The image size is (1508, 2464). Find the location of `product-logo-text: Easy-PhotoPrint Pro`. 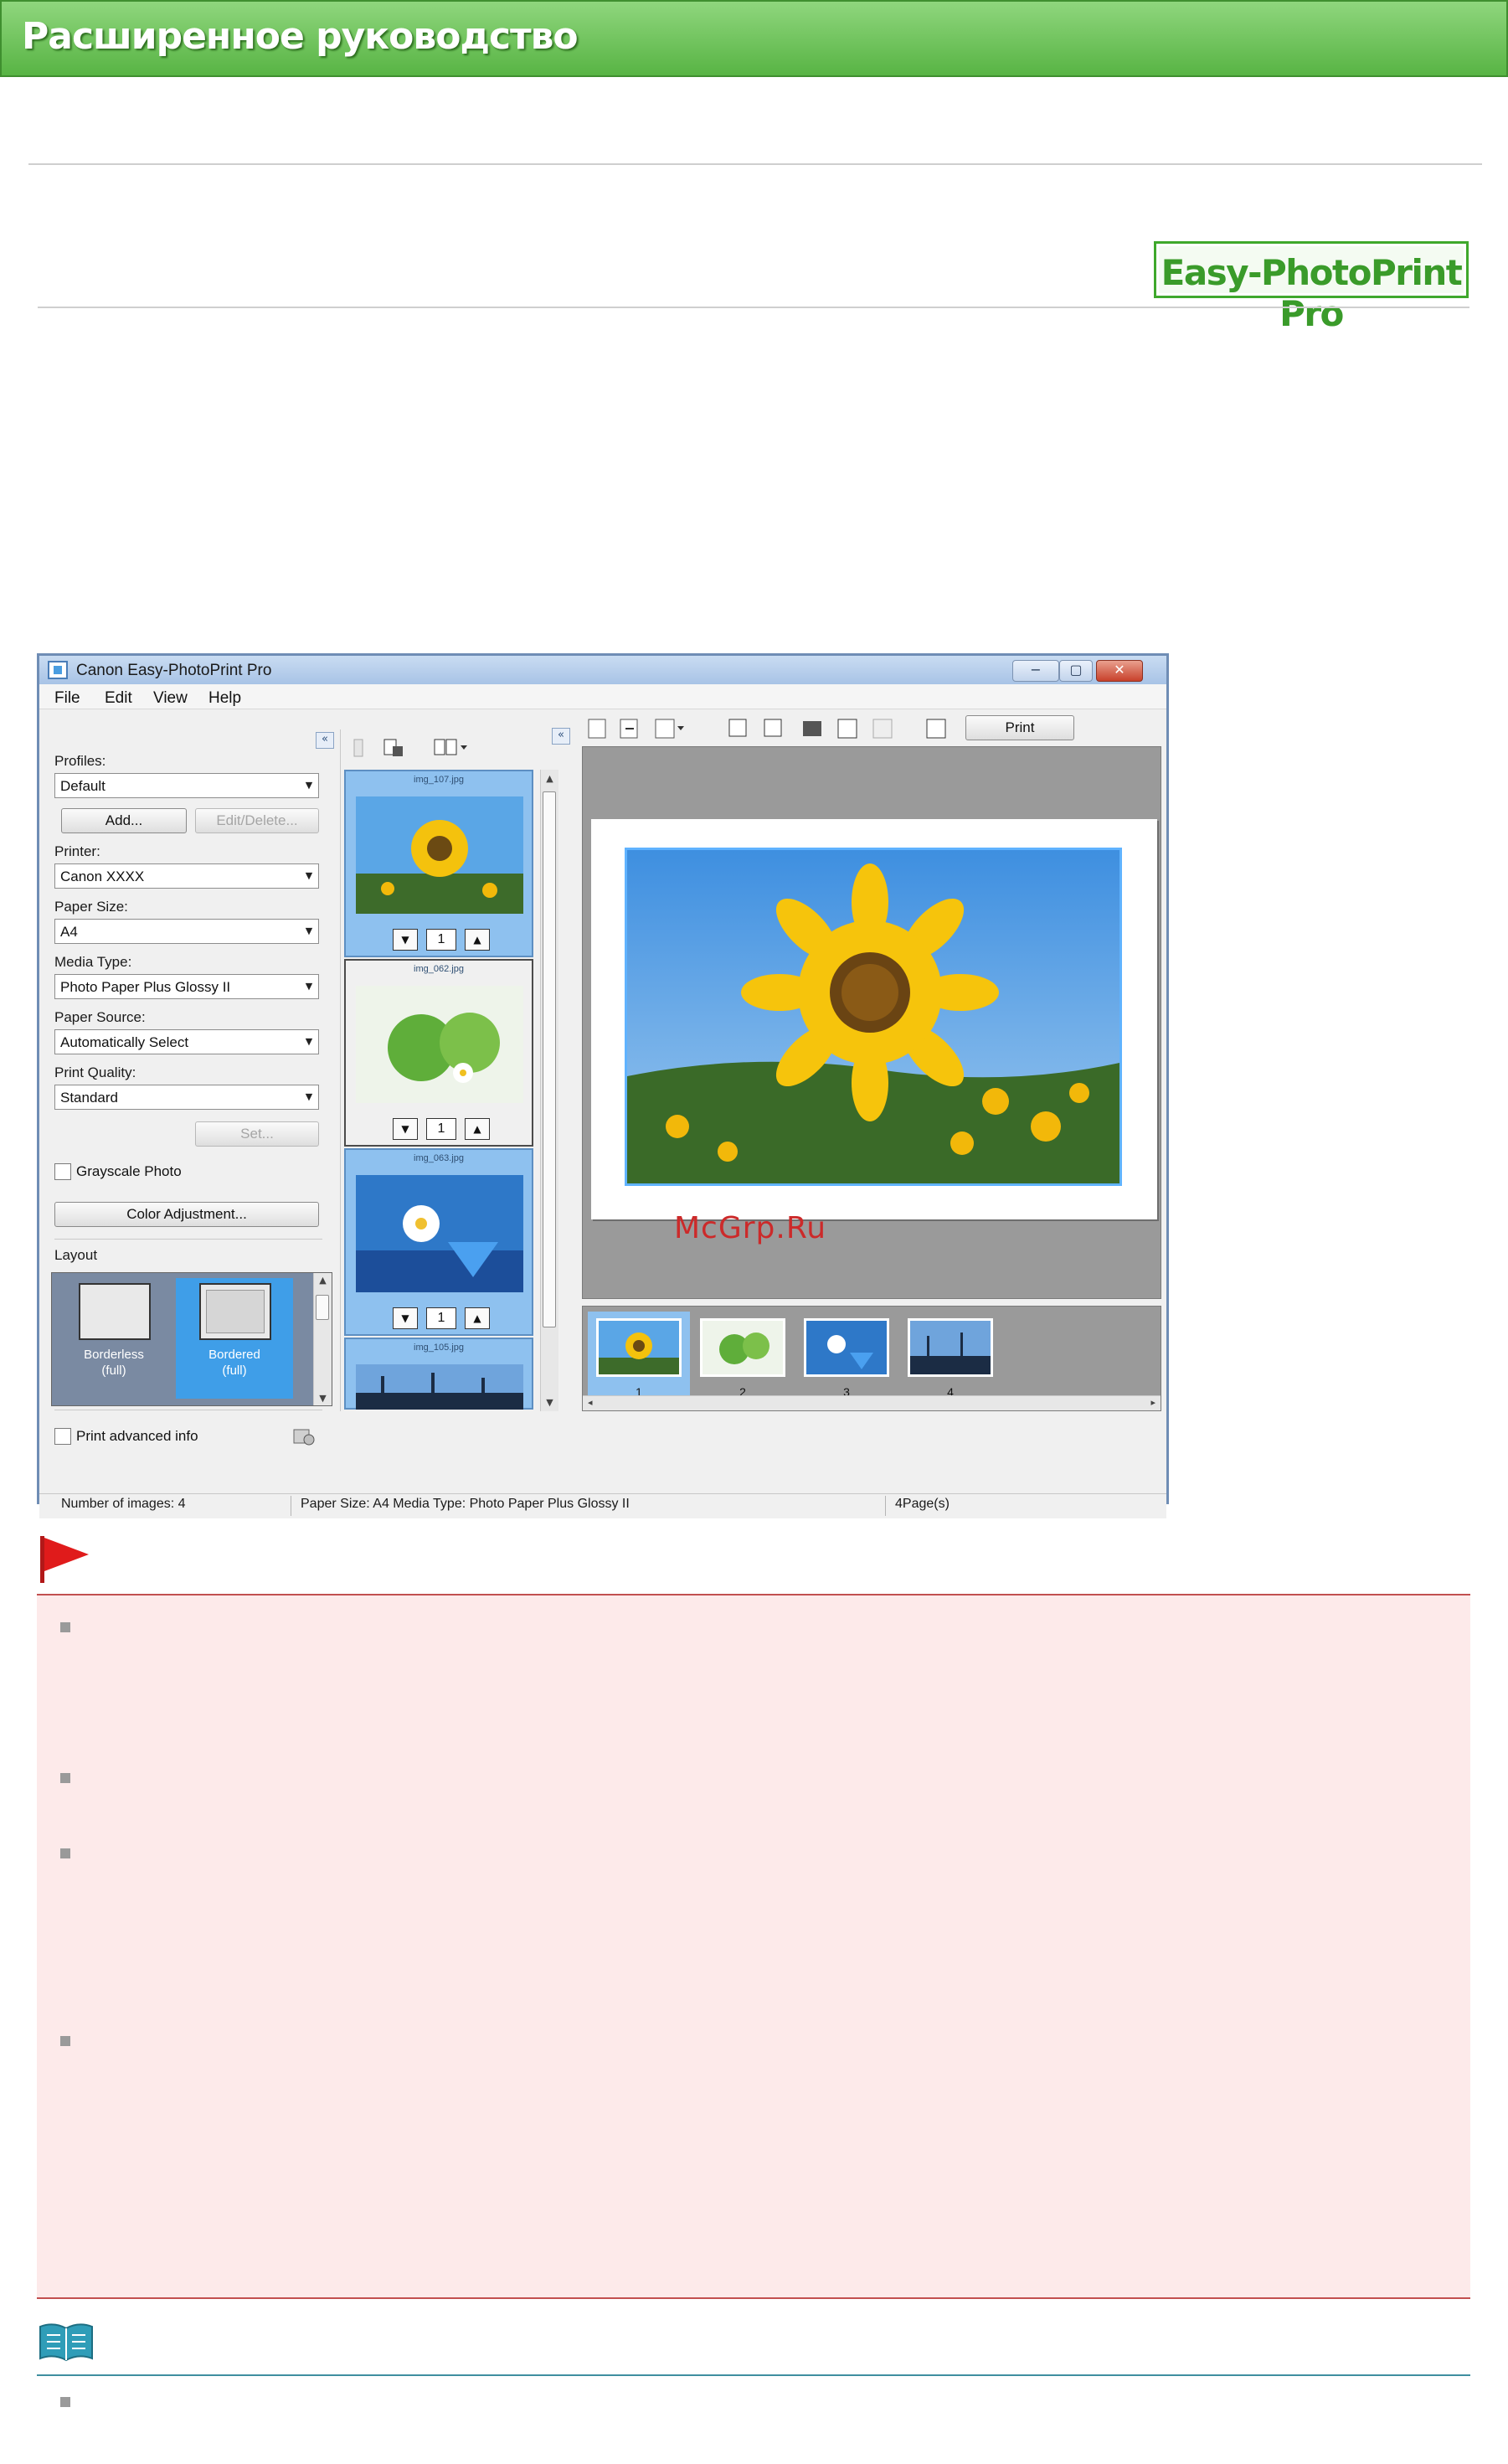

product-logo-text: Easy-PhotoPrint Pro is located at coordinates (1312, 293).